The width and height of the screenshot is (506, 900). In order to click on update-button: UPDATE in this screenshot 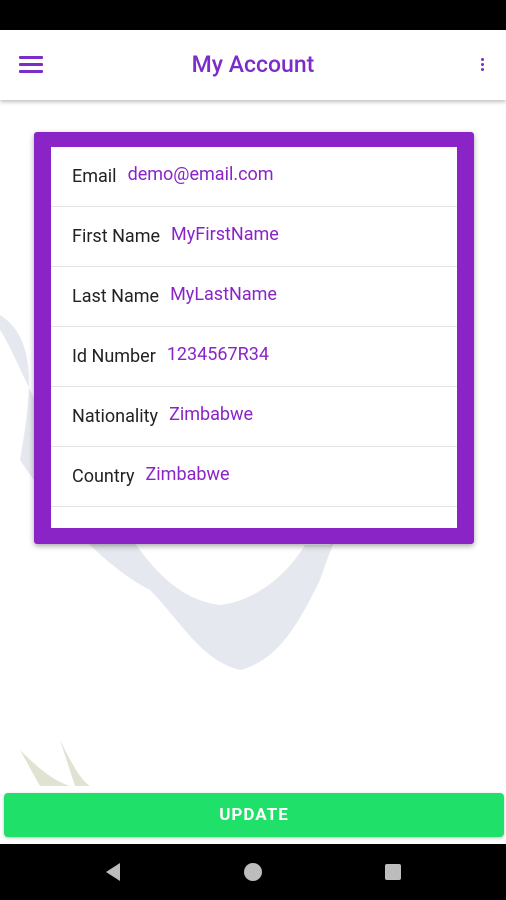, I will do `click(254, 815)`.